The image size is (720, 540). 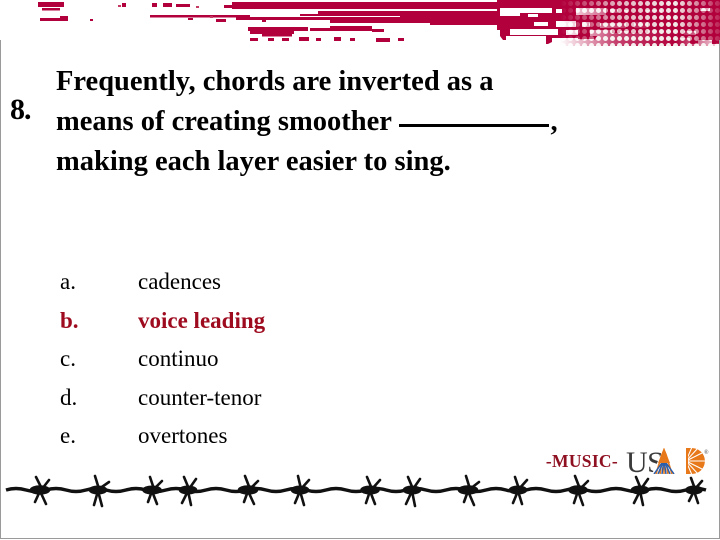 I want to click on barbed-wire-graphic, so click(x=356, y=491).